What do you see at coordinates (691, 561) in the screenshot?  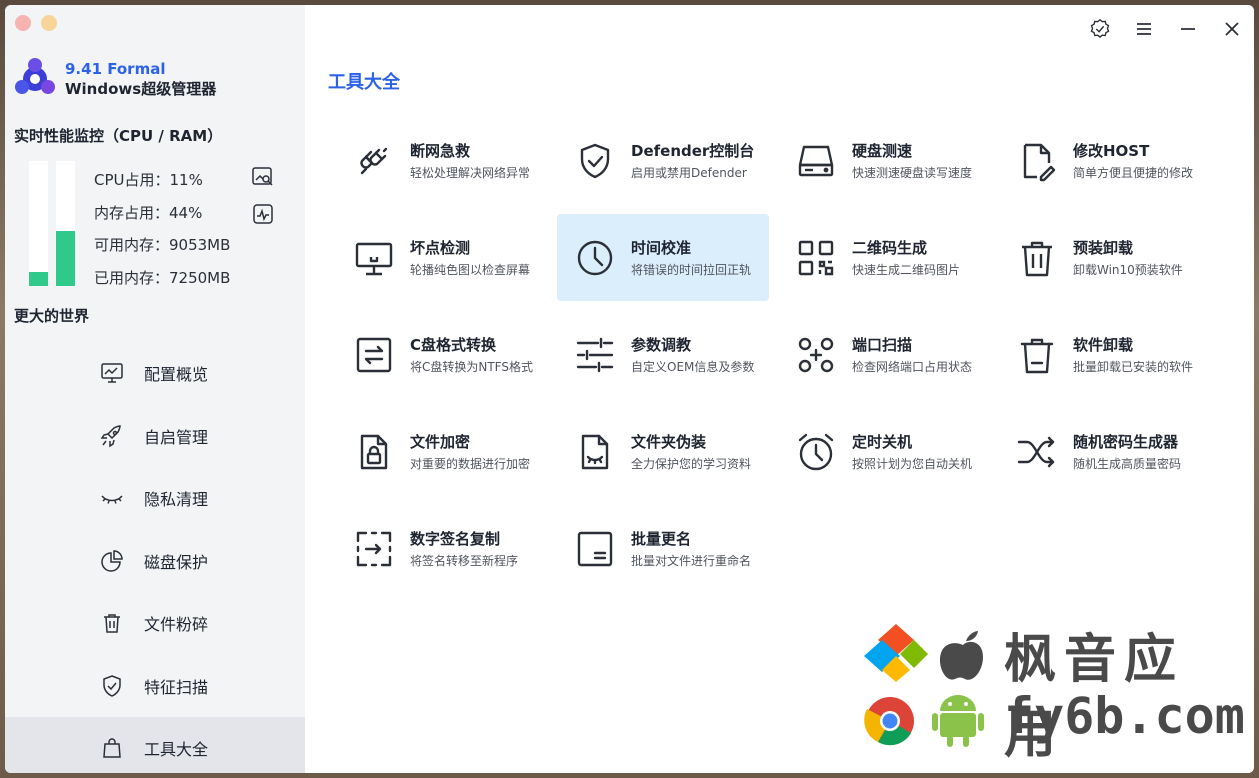 I see `tool-desc: 批量对文件进行重命名` at bounding box center [691, 561].